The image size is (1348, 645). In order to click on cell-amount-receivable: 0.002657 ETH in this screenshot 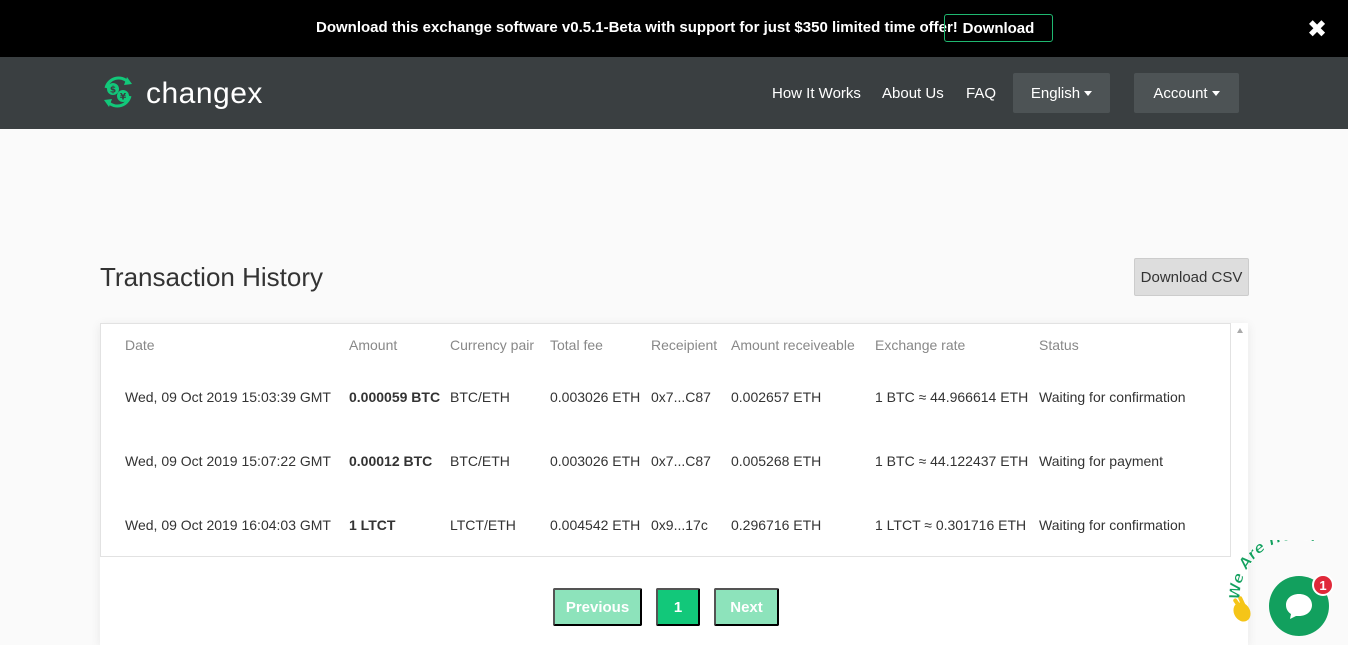, I will do `click(776, 397)`.